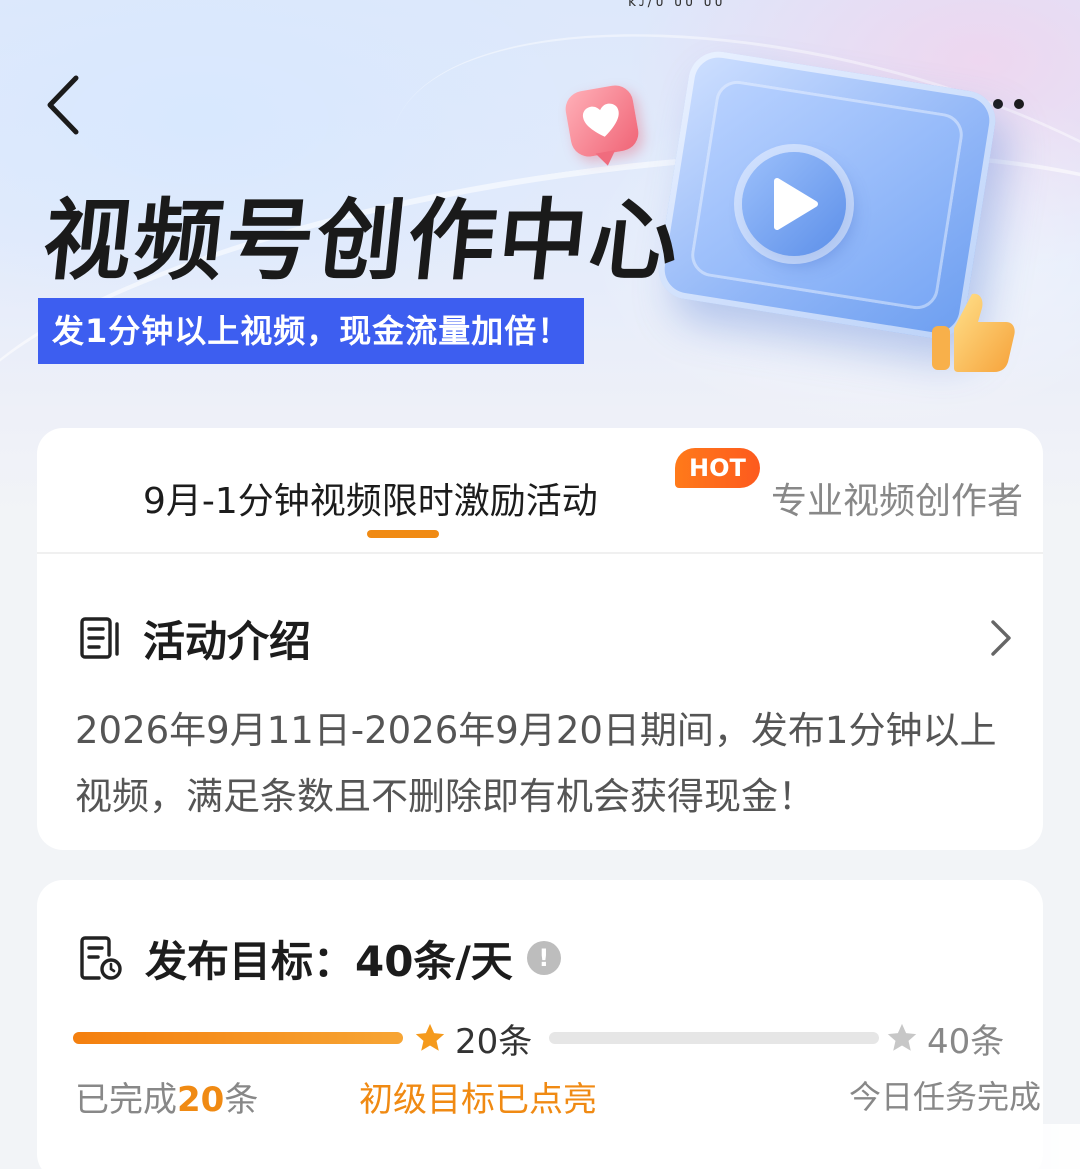 Image resolution: width=1080 pixels, height=1169 pixels. I want to click on heart-icon, so click(602, 121).